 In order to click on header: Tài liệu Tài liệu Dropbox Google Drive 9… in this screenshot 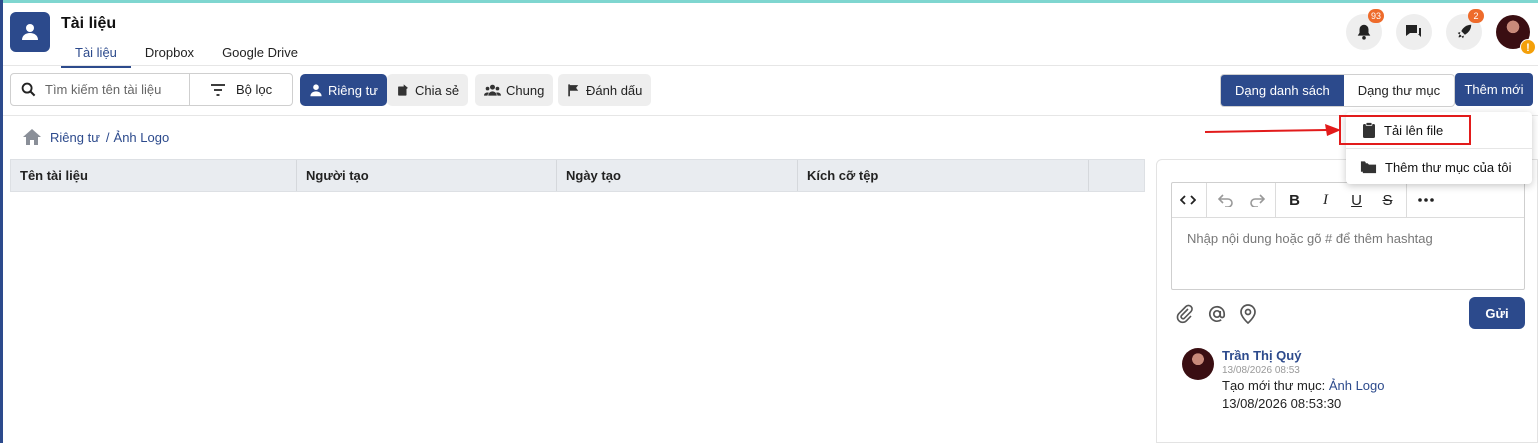, I will do `click(770, 35)`.